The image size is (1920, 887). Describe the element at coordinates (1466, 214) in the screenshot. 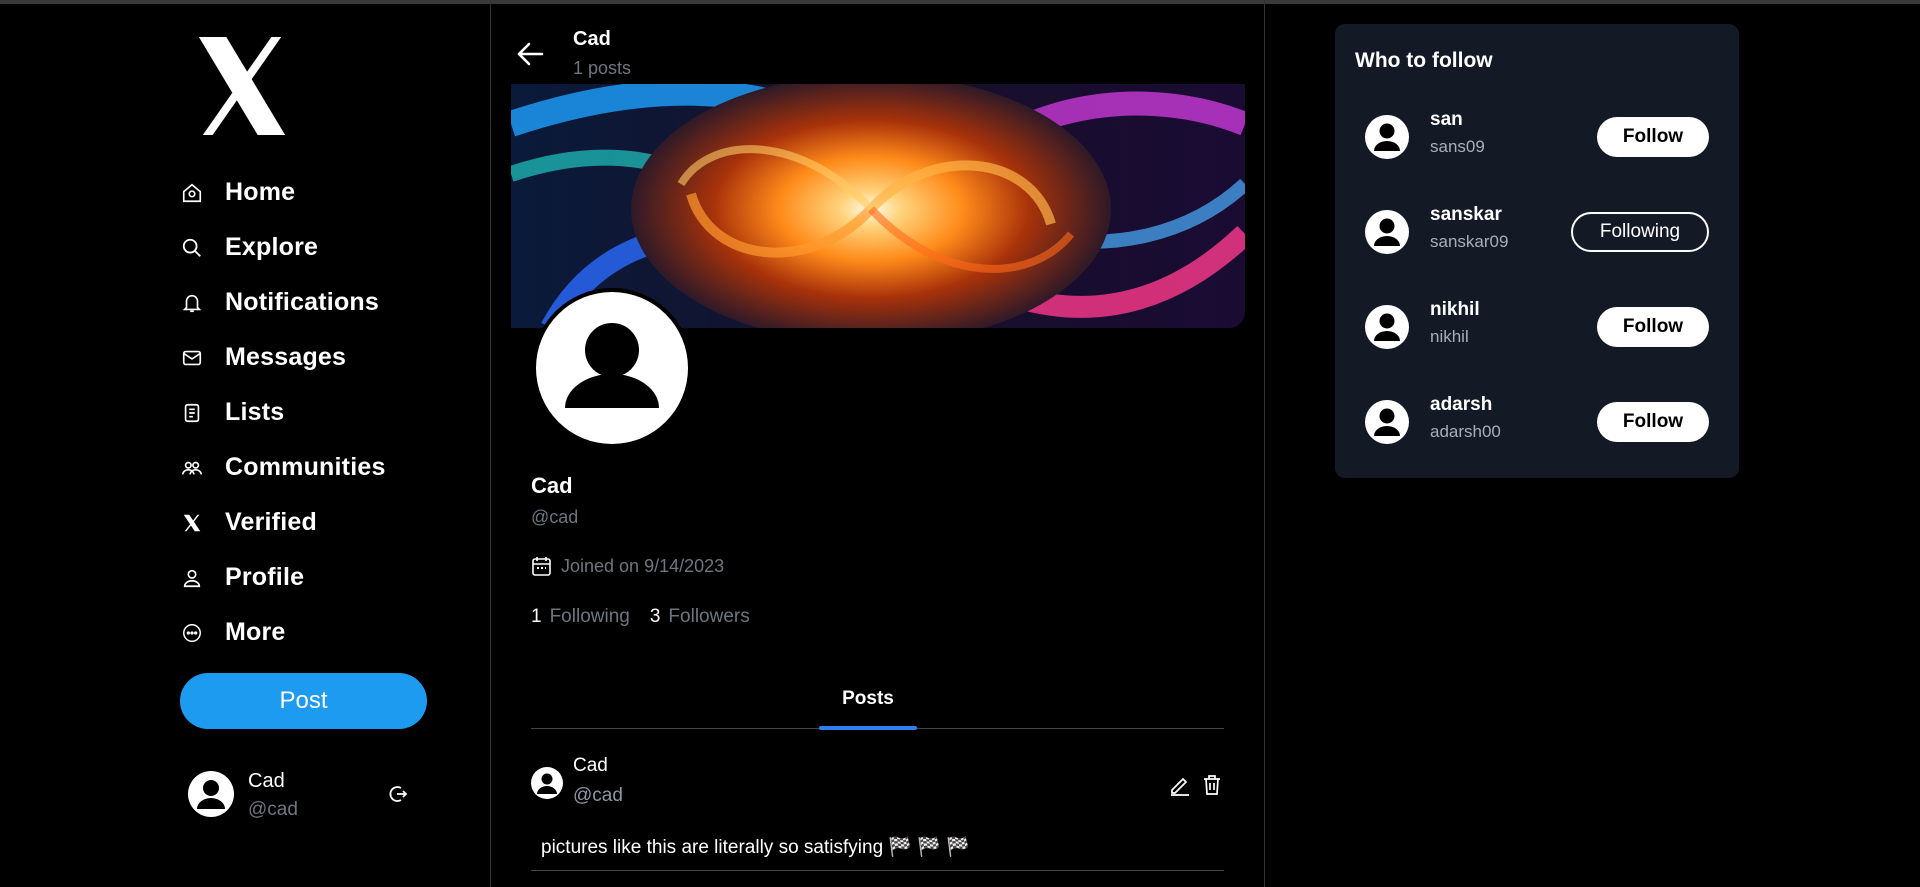

I see `suggestion-name: sanskar` at that location.